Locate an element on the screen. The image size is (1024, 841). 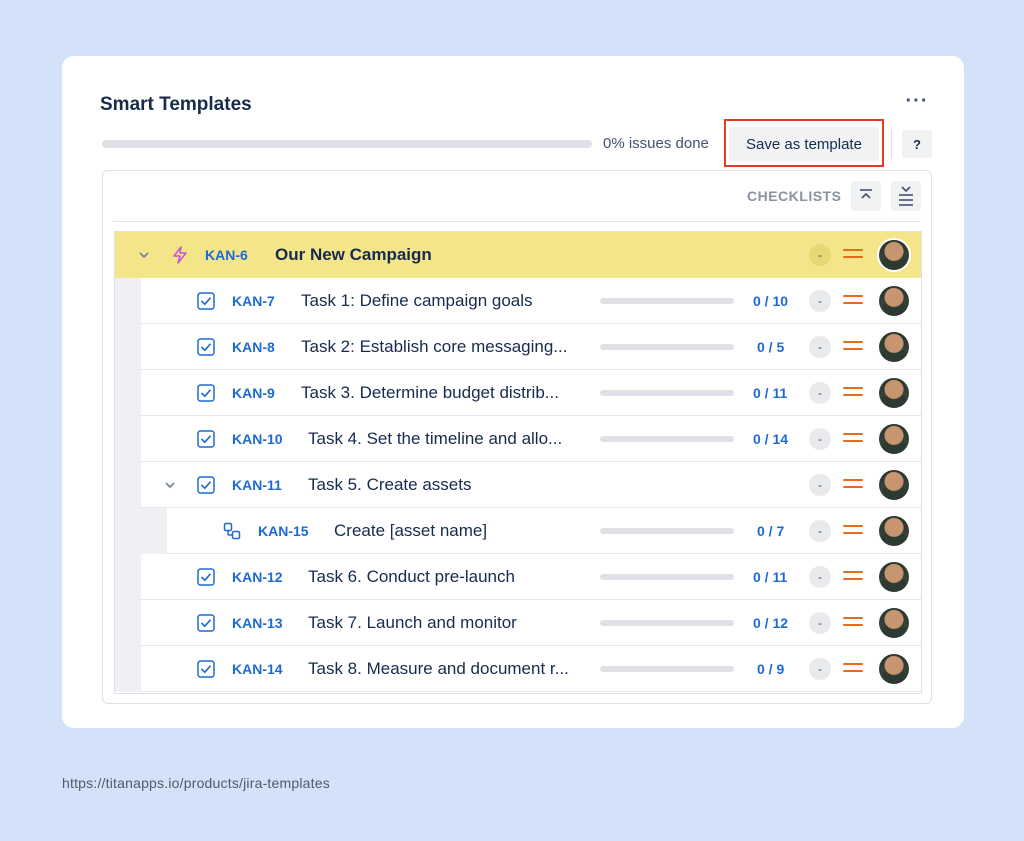
issue-summary: Task 7. Launch and monitor is located at coordinates (412, 623).